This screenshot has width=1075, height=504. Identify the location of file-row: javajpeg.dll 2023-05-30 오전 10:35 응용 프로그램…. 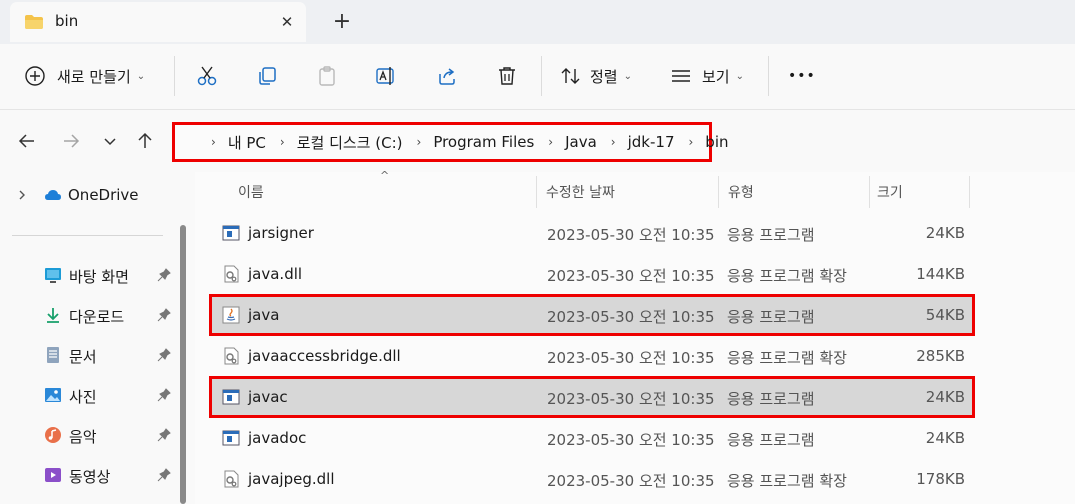
(592, 479).